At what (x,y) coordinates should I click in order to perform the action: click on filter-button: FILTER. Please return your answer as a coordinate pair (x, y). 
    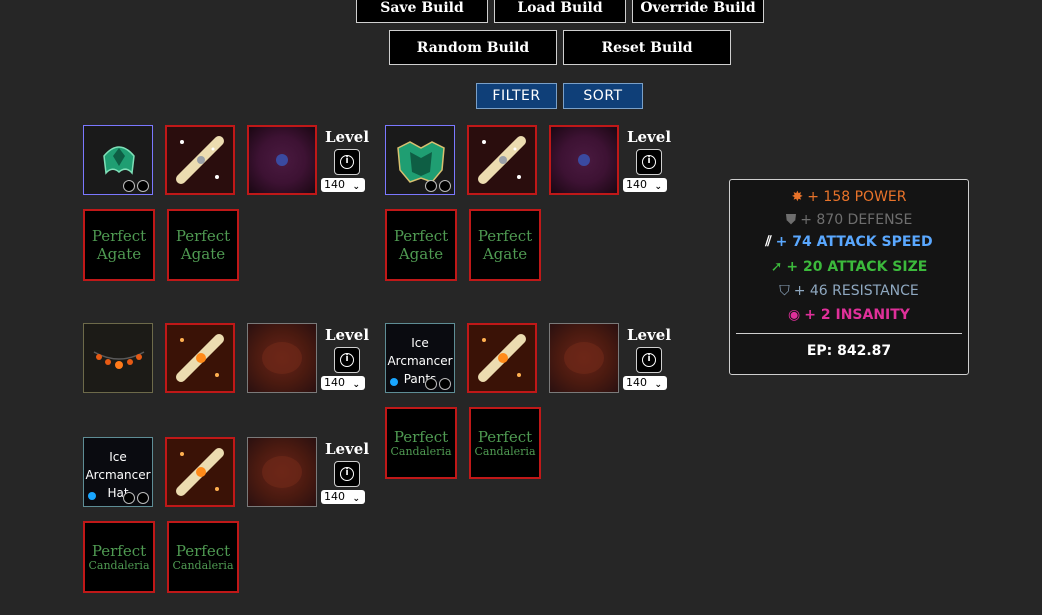
    Looking at the image, I should click on (516, 96).